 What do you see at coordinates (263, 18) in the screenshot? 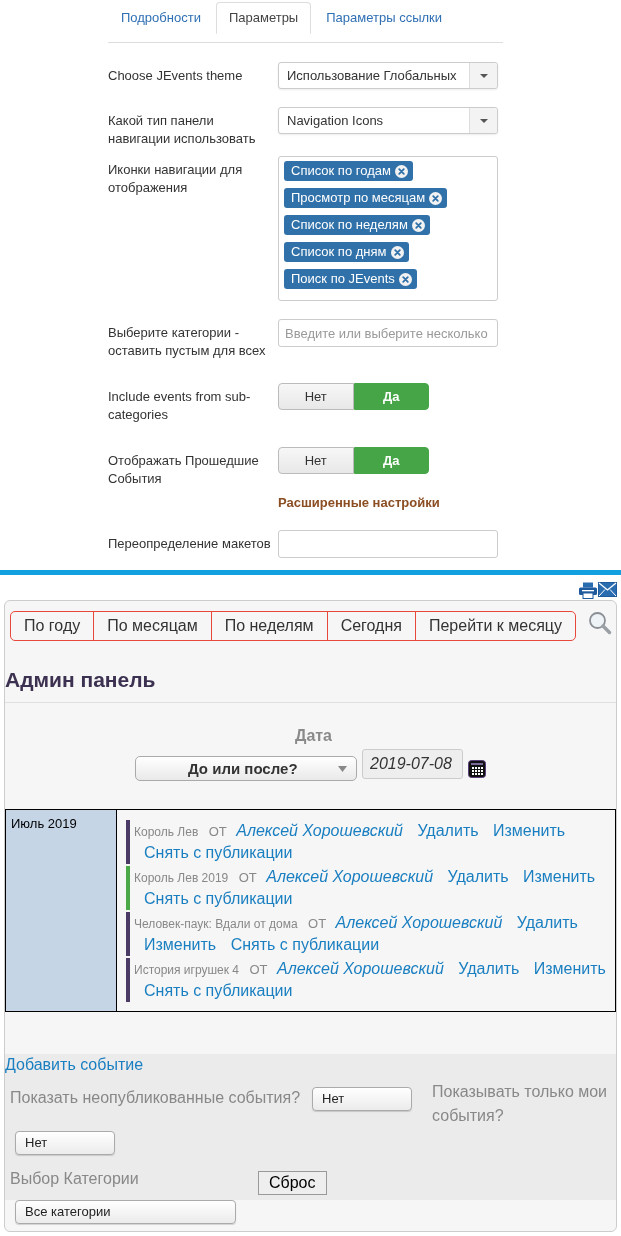
I see `tab: Параметры` at bounding box center [263, 18].